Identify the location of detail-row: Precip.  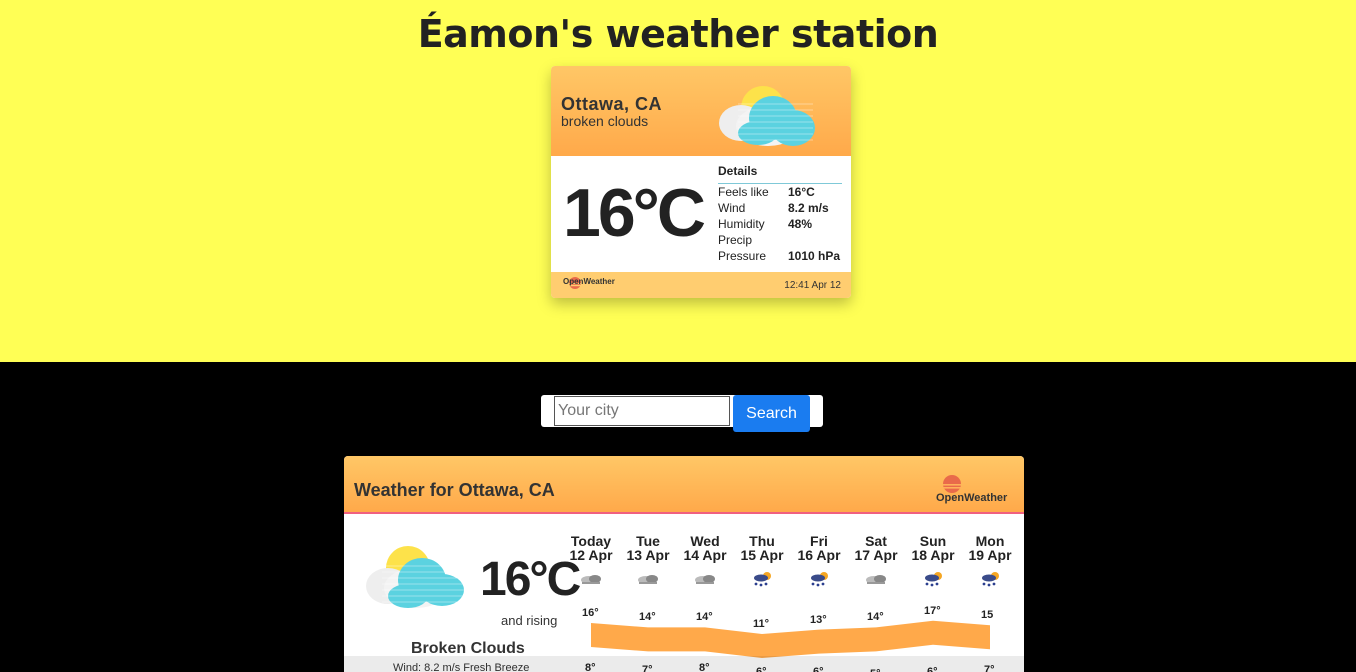
(780, 240).